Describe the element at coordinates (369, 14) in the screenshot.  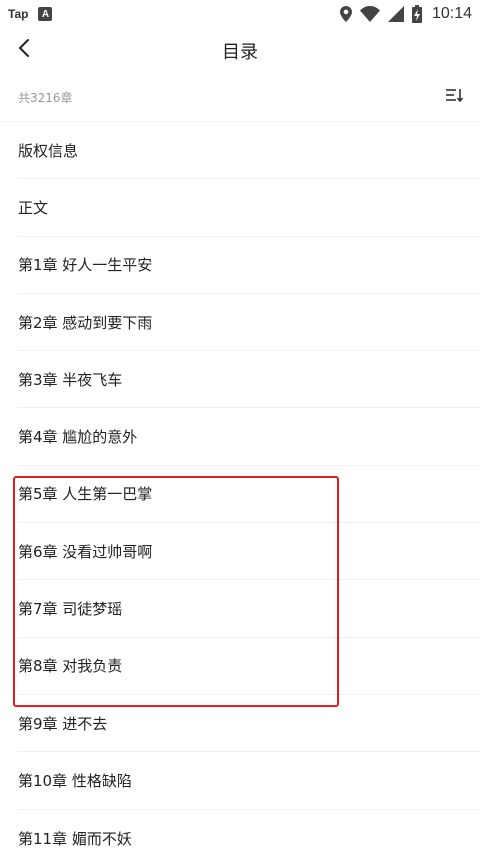
I see `wifi-icon` at that location.